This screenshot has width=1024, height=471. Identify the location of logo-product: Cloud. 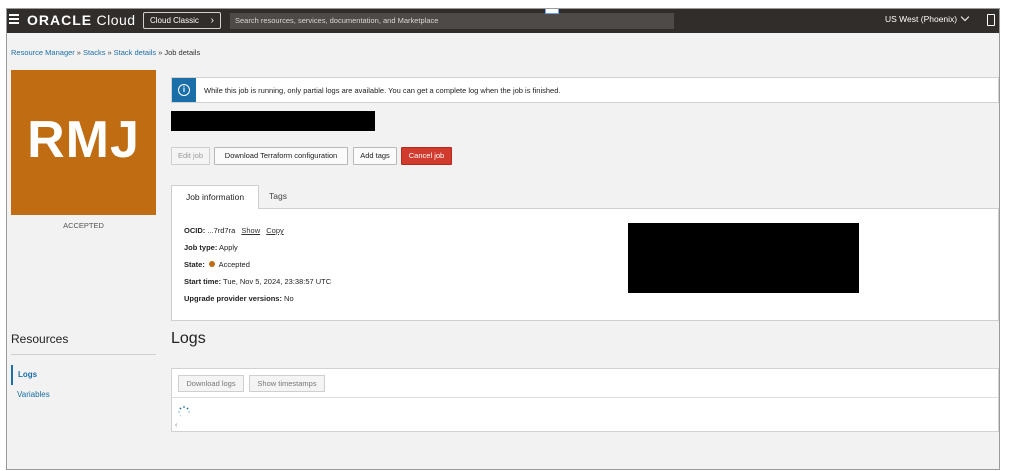
(116, 20).